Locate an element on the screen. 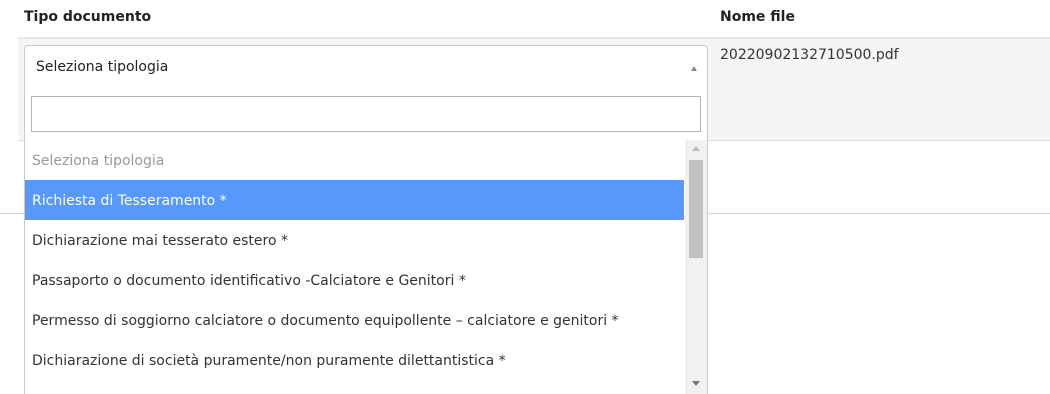  dropdown-search-input is located at coordinates (366, 114).